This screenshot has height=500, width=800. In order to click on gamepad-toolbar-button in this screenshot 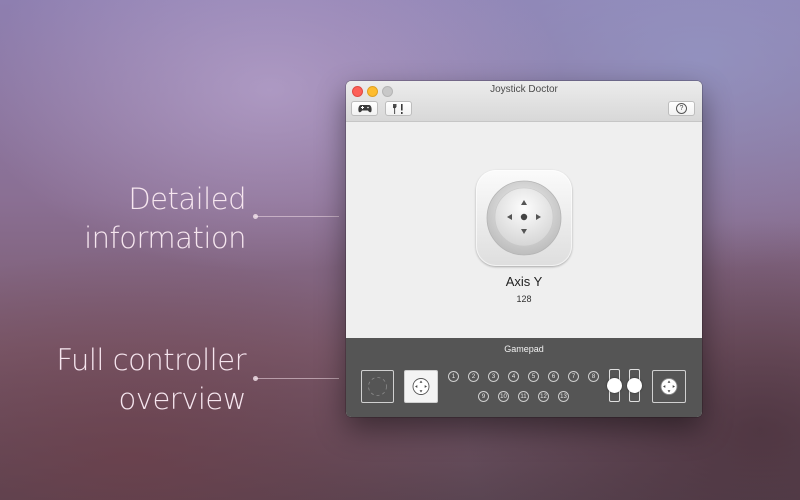, I will do `click(364, 108)`.